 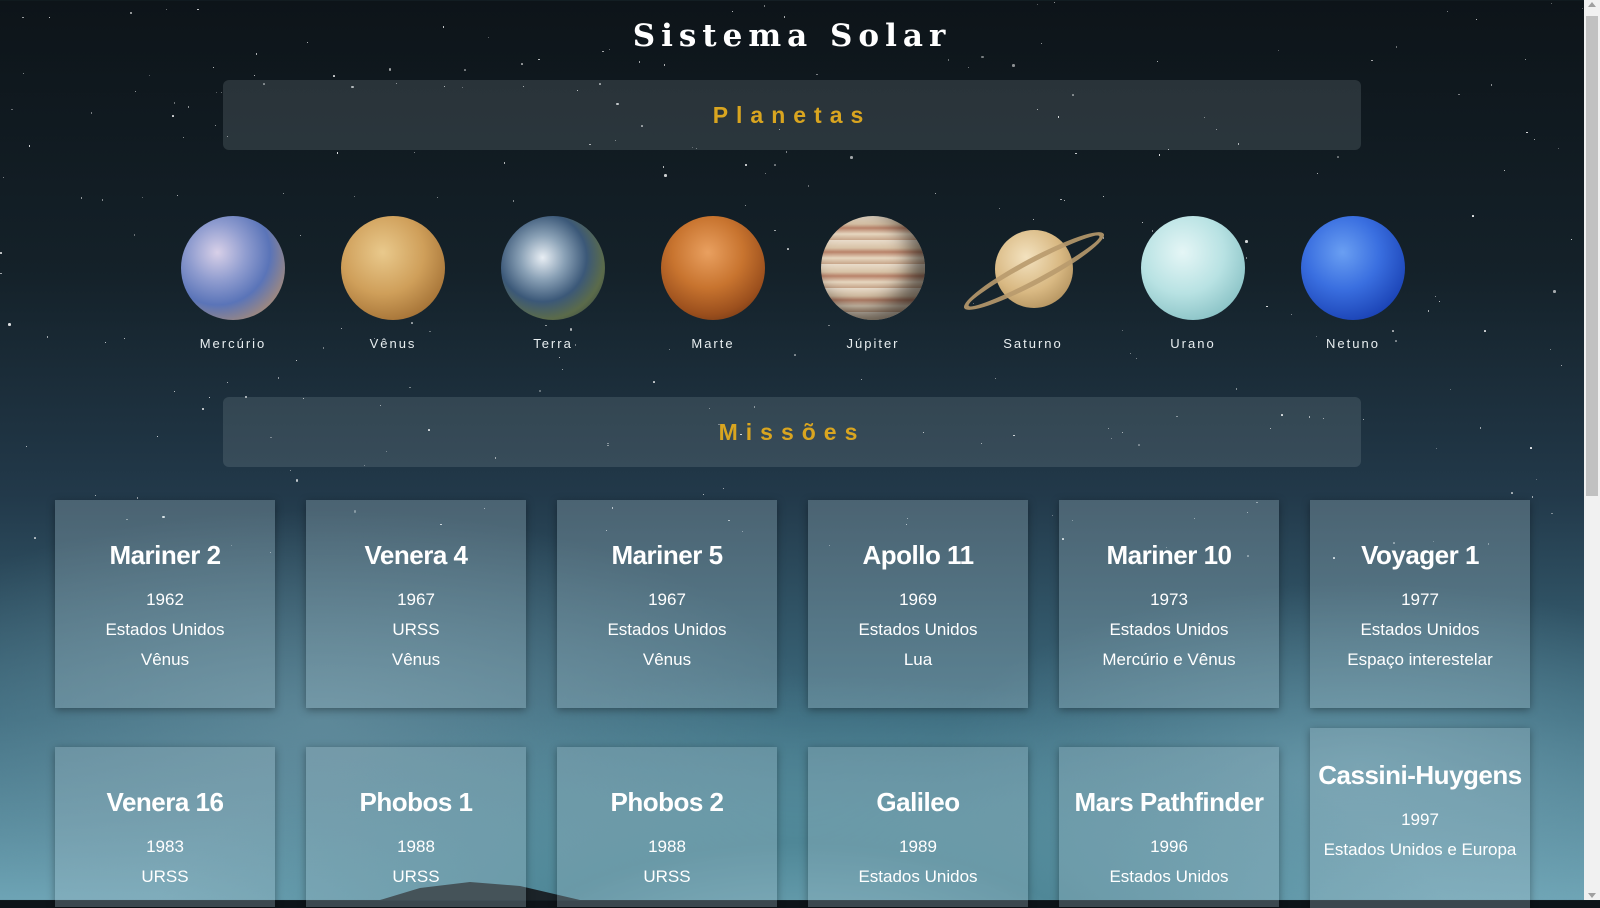 What do you see at coordinates (1592, 4) in the screenshot?
I see `scroll-up-arrow-icon` at bounding box center [1592, 4].